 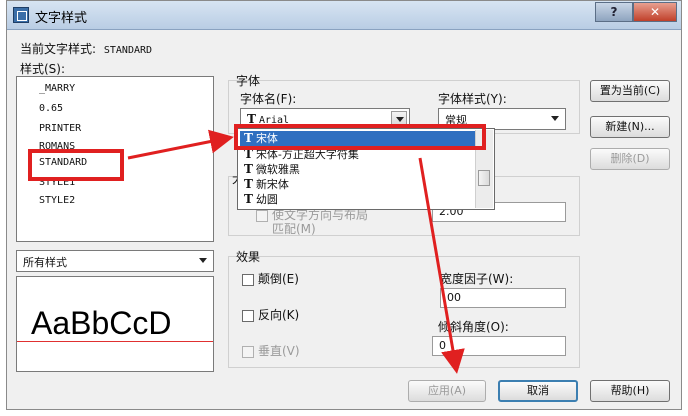 I want to click on effects-group-label: 效果, so click(x=248, y=257).